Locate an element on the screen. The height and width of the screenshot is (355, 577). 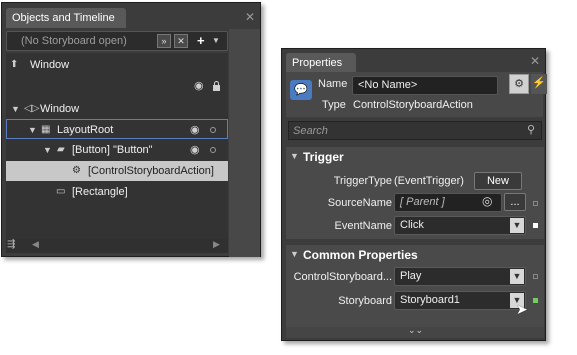
control-storyboard-option-dropdown: Play ▼ is located at coordinates (460, 276).